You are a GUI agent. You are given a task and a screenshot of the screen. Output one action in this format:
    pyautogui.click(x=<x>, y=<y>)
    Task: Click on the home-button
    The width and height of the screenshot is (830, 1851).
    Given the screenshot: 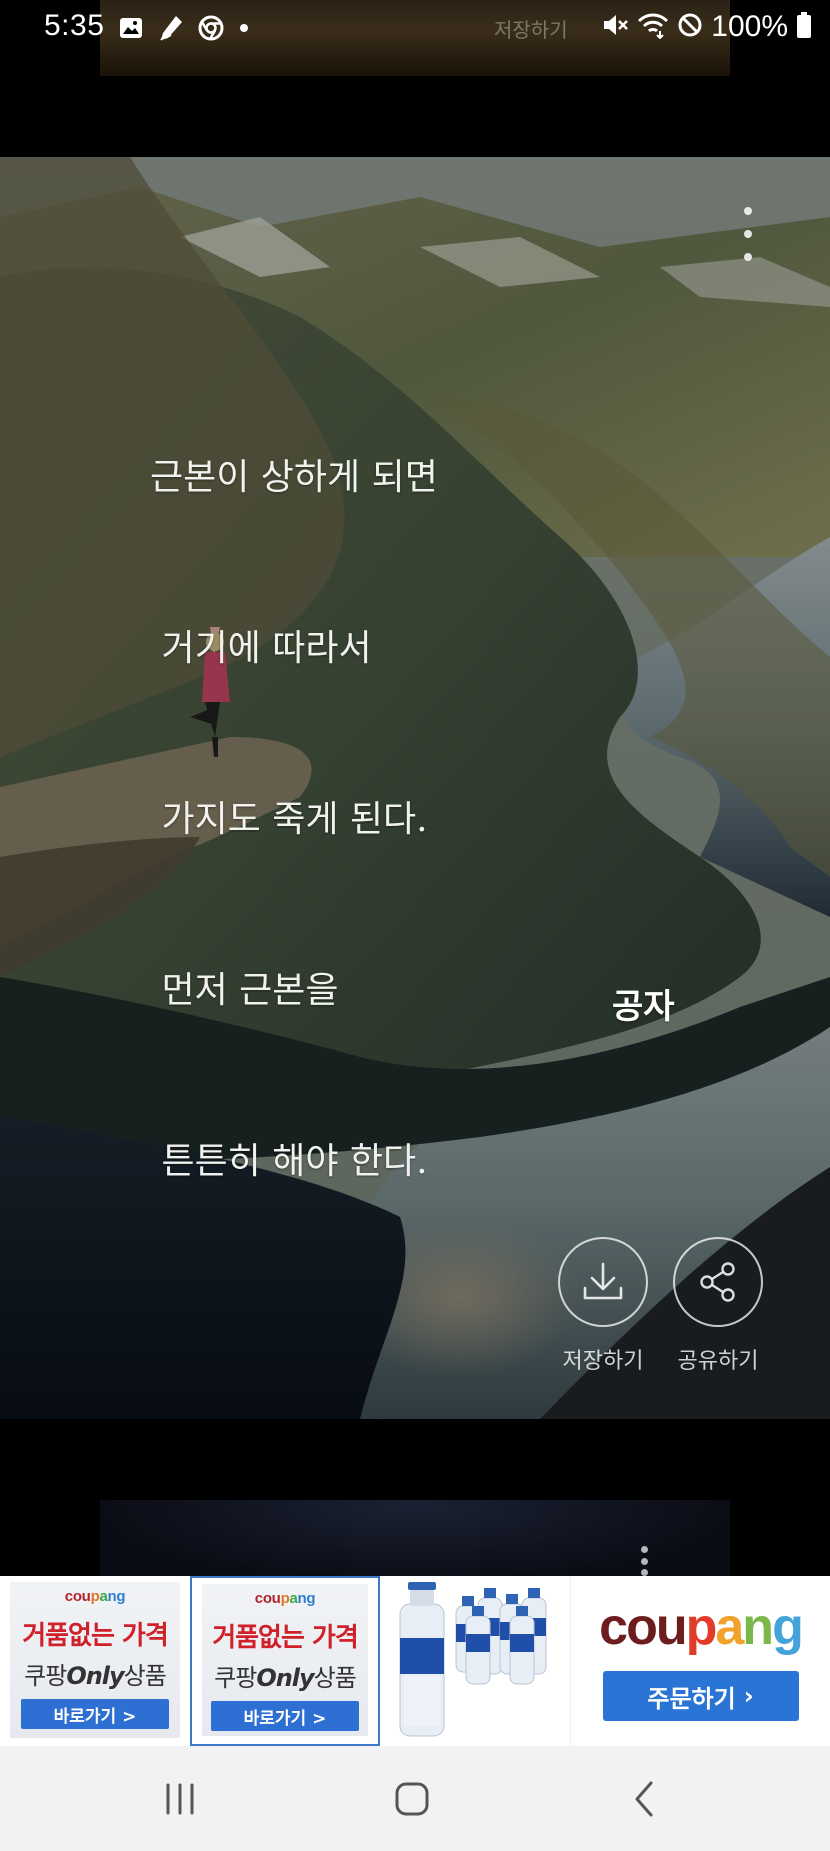 What is the action you would take?
    pyautogui.click(x=412, y=1798)
    